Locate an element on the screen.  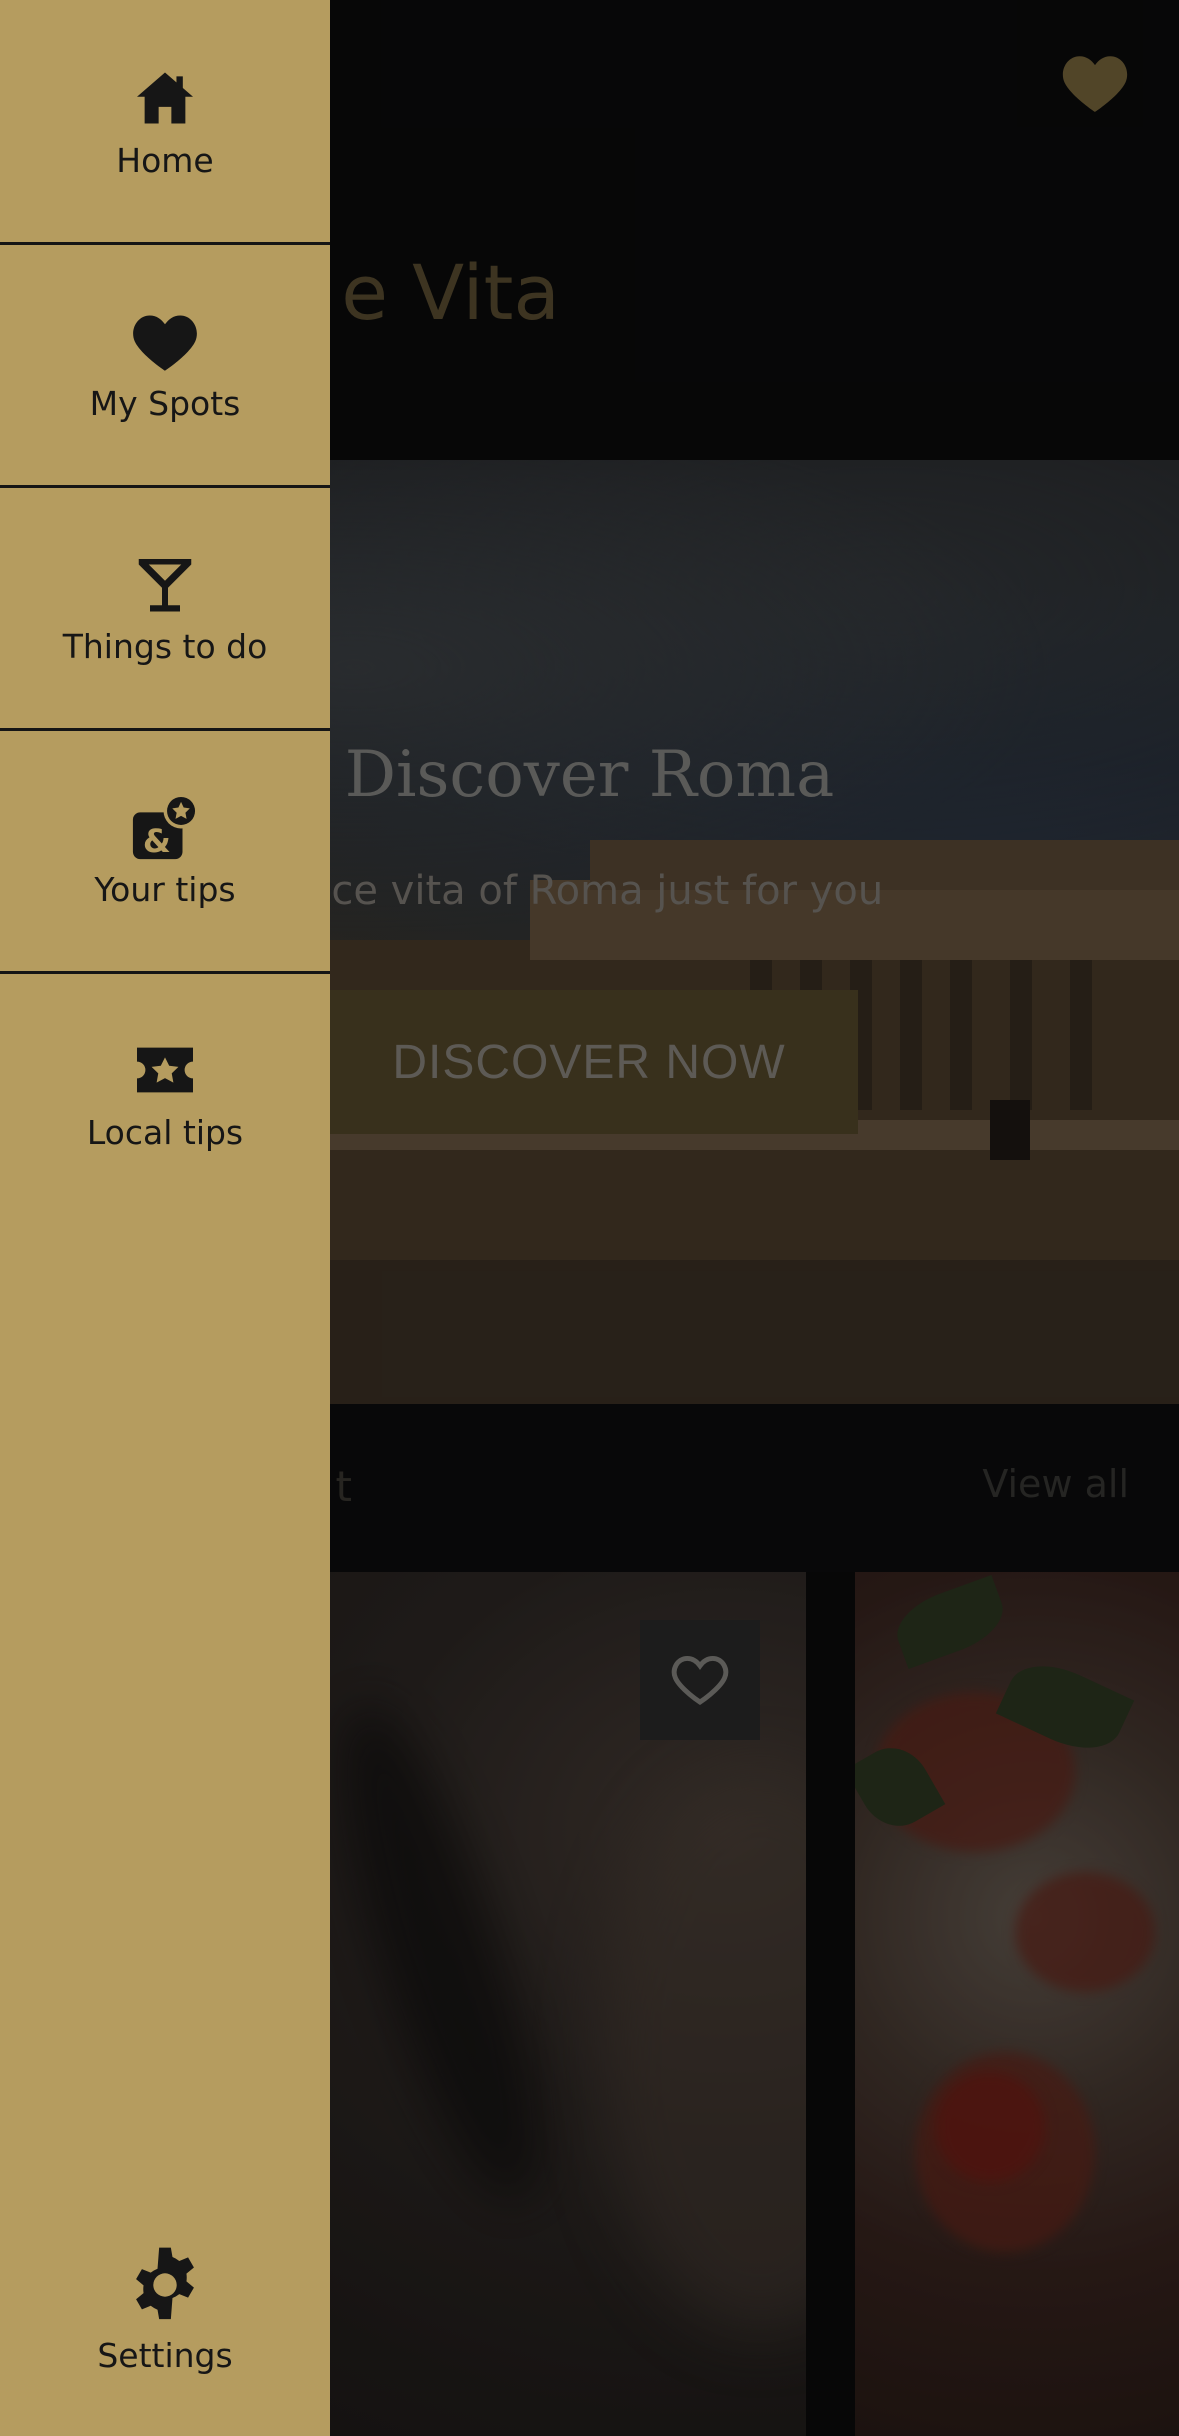
drawer-item-label: Home is located at coordinates (165, 160).